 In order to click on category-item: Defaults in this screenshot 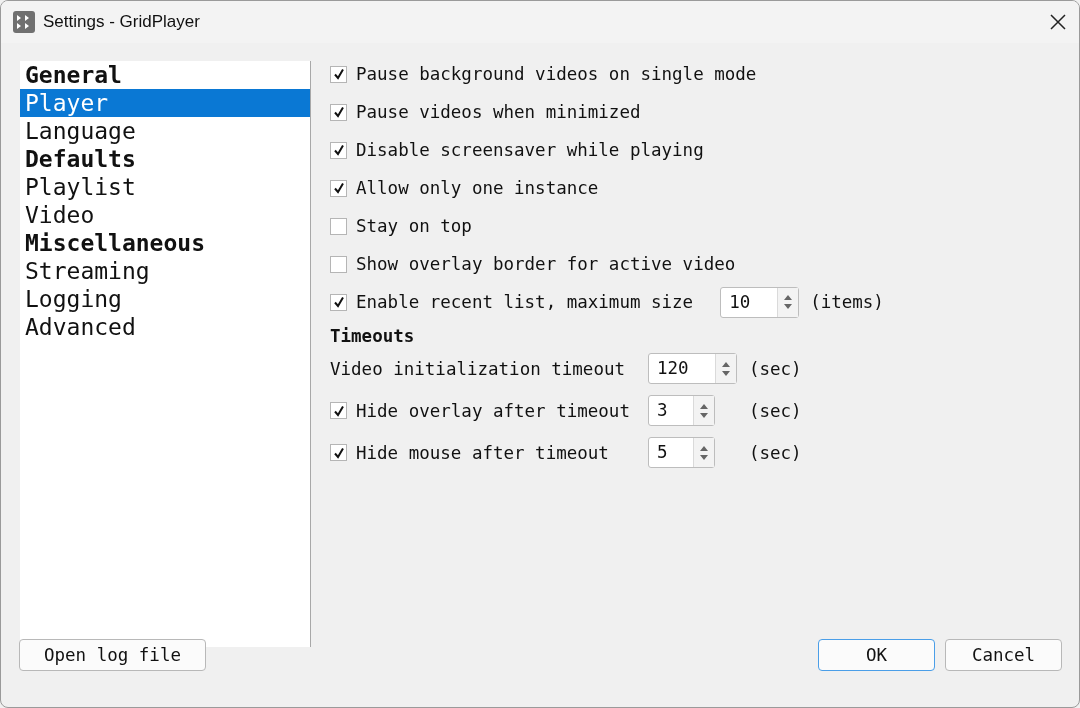, I will do `click(165, 159)`.